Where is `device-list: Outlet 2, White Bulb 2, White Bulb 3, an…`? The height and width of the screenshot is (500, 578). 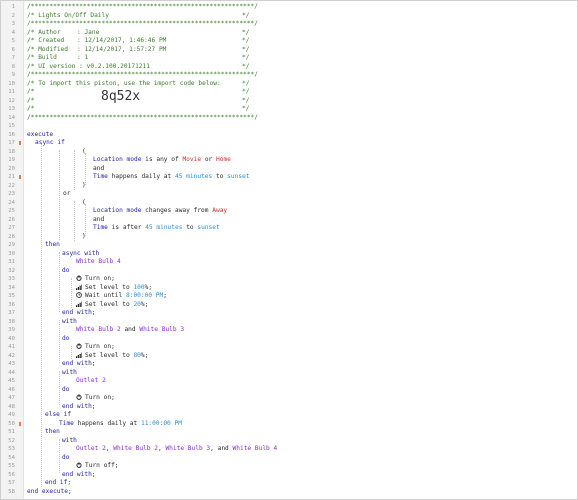
device-list: Outlet 2, White Bulb 2, White Bulb 3, an… is located at coordinates (176, 449).